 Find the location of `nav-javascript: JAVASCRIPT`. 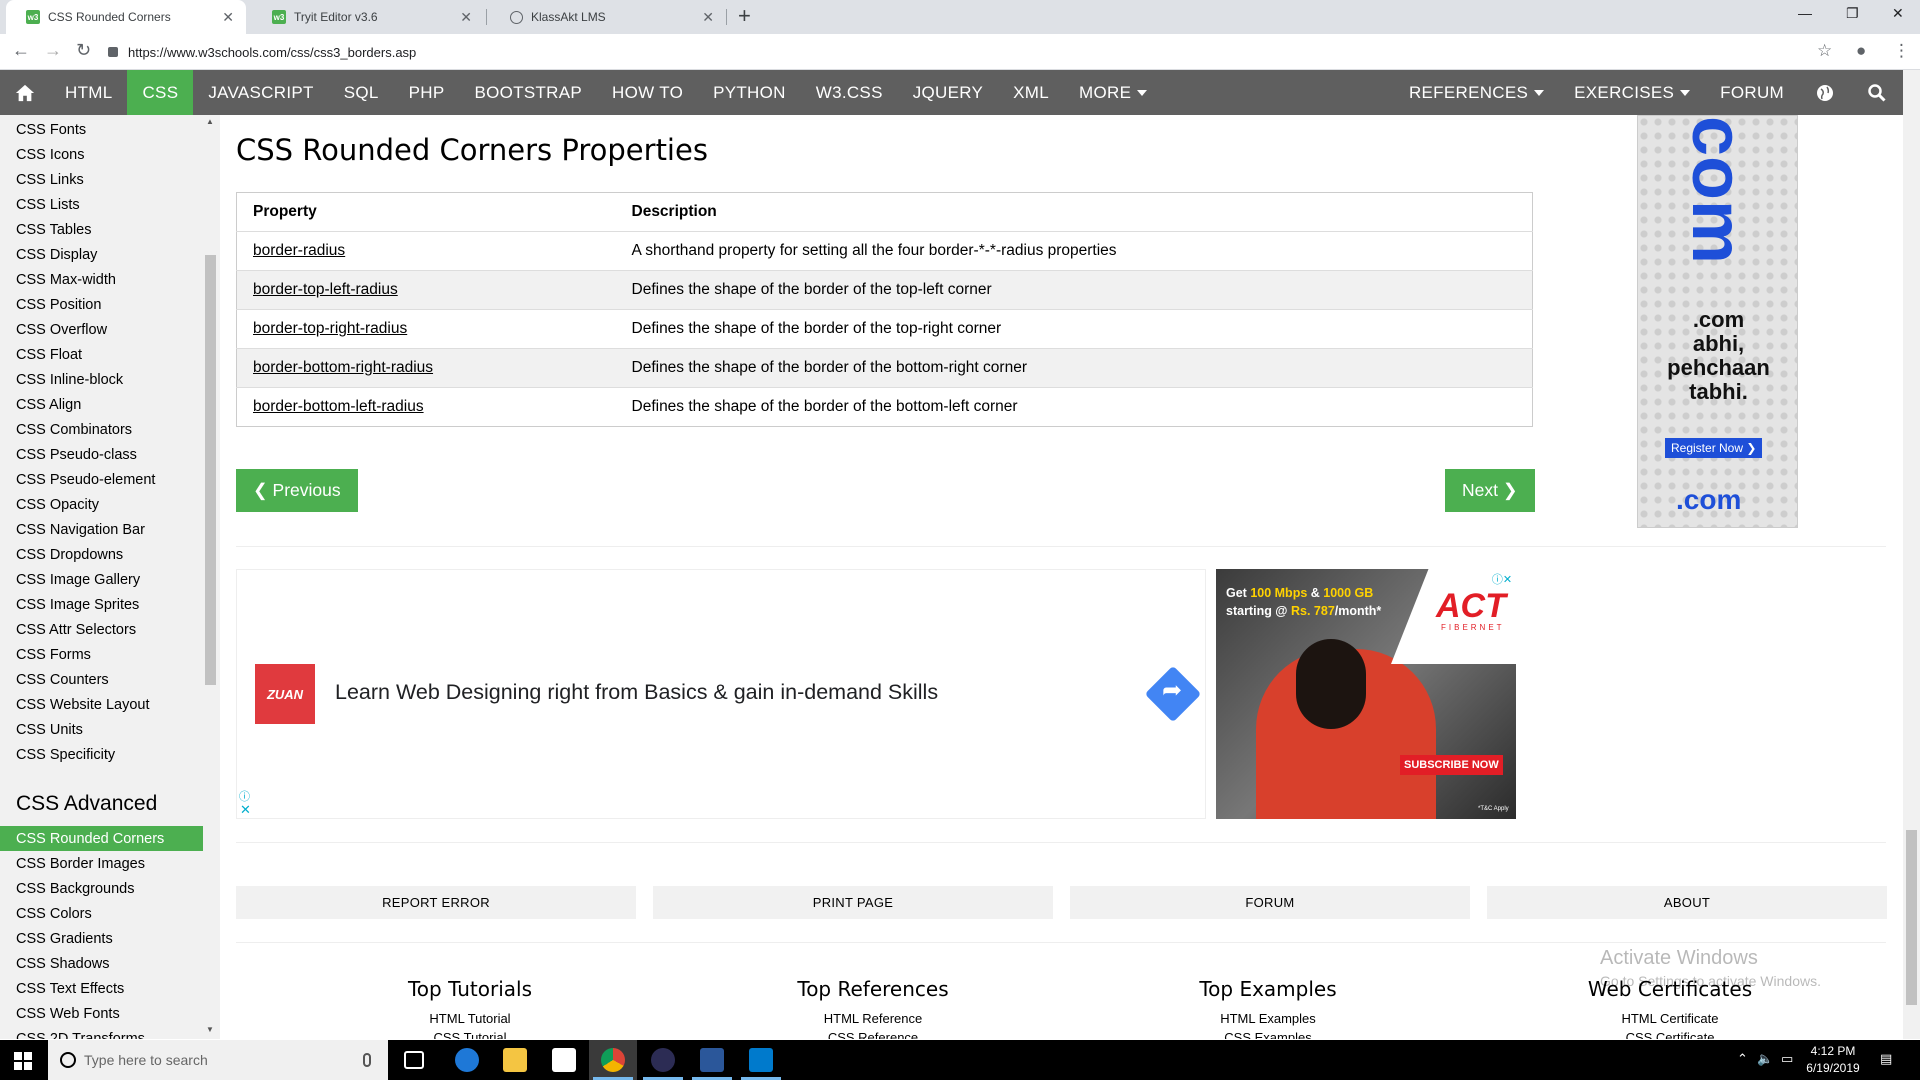

nav-javascript: JAVASCRIPT is located at coordinates (260, 92).